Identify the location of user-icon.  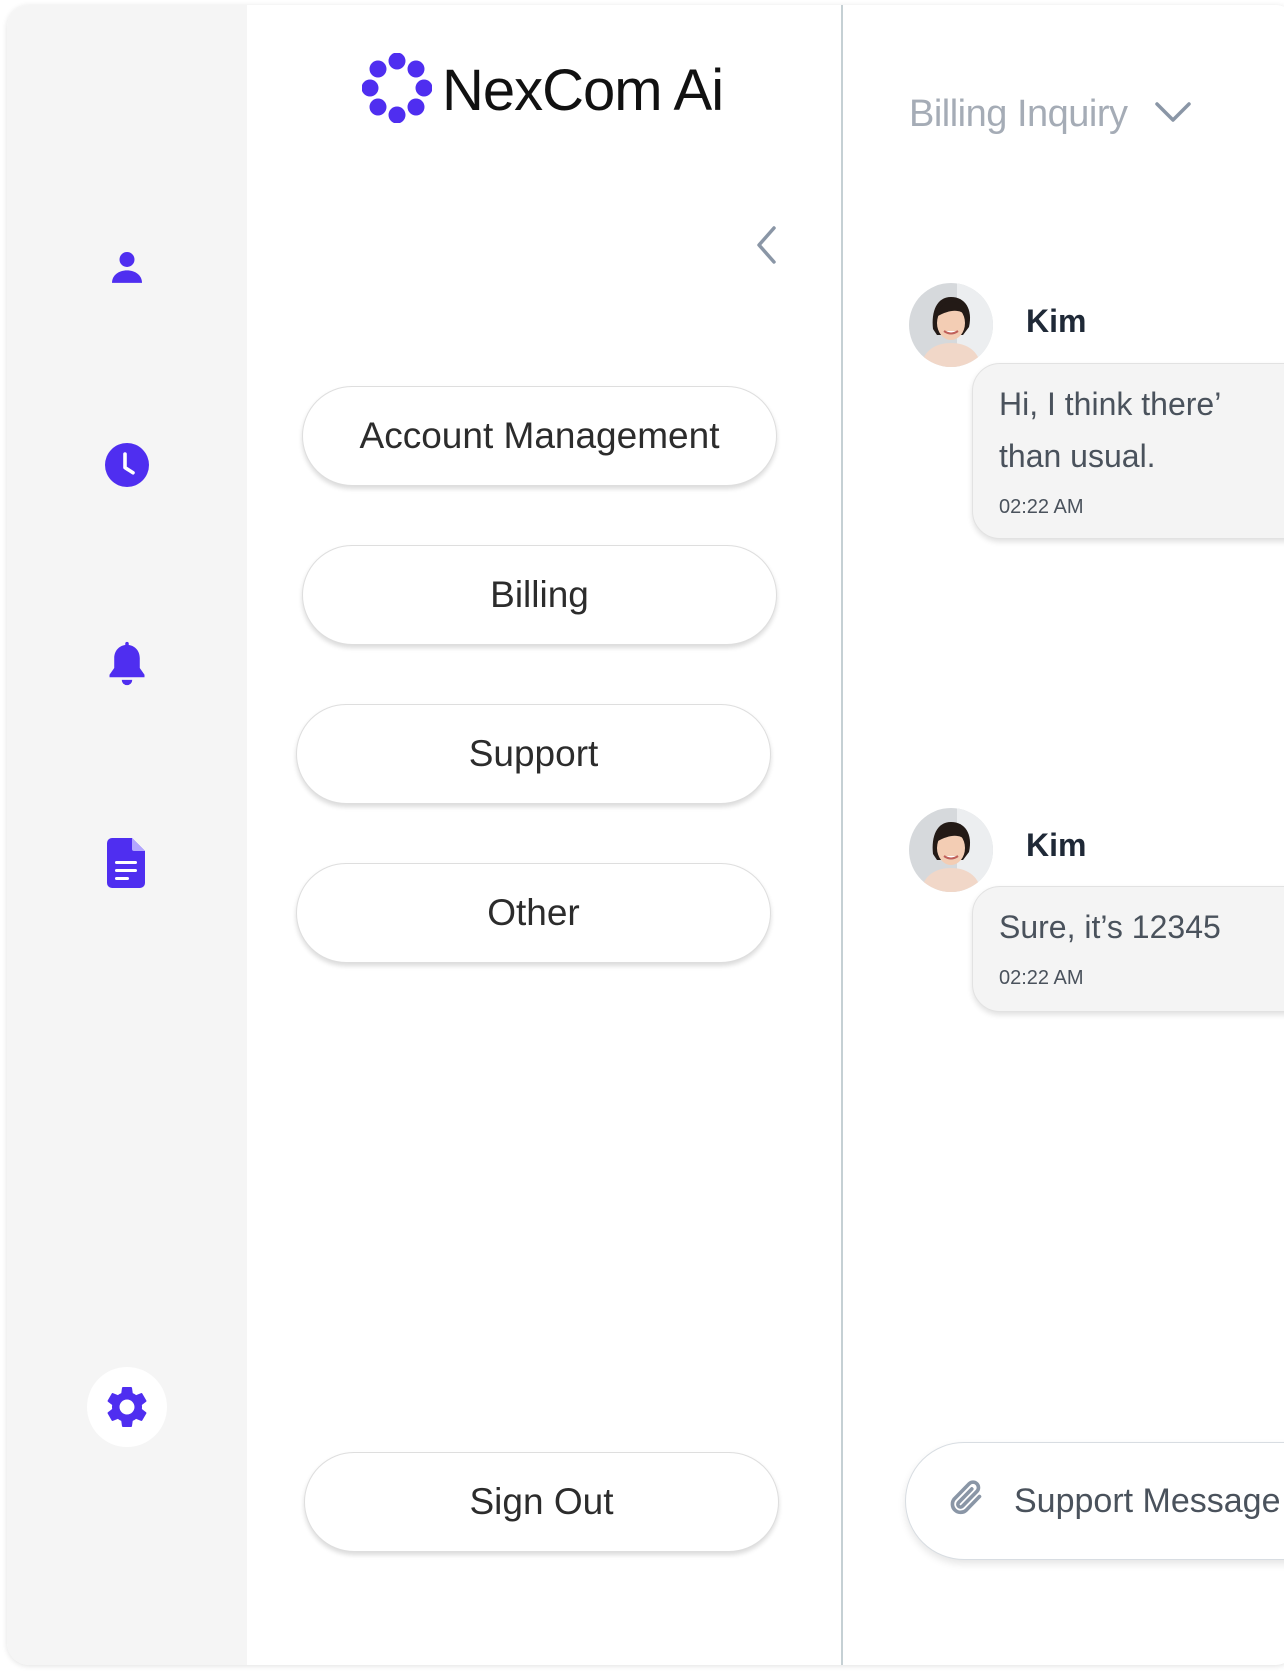
(127, 267).